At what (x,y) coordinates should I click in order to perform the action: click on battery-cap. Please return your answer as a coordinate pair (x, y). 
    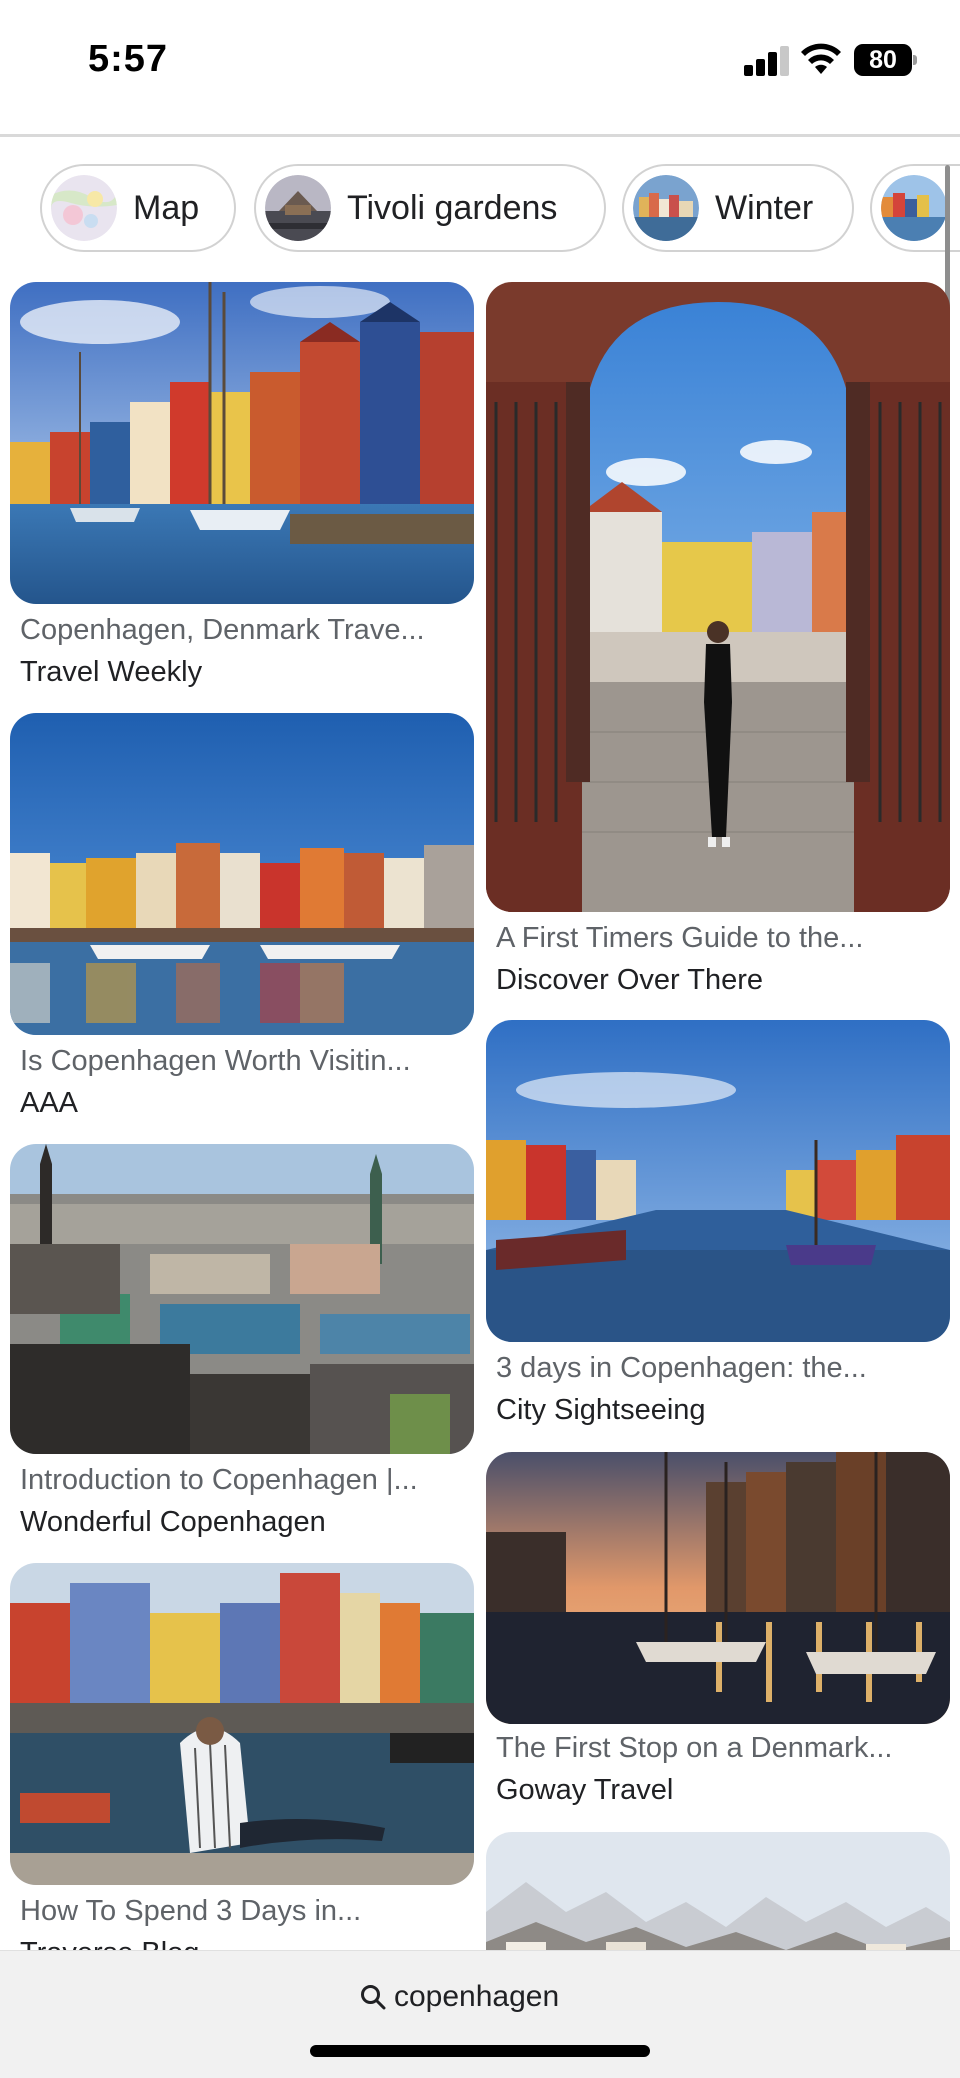
    Looking at the image, I should click on (915, 60).